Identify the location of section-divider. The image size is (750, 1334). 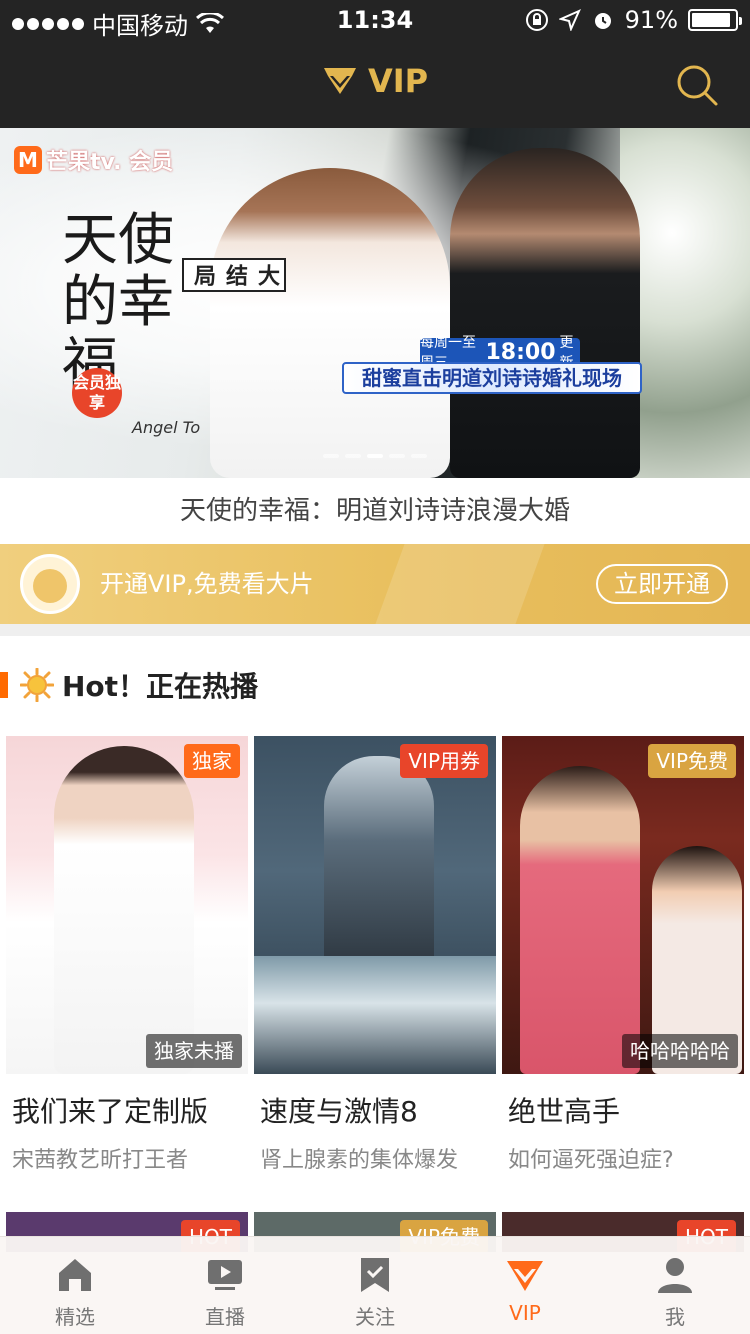
(375, 630).